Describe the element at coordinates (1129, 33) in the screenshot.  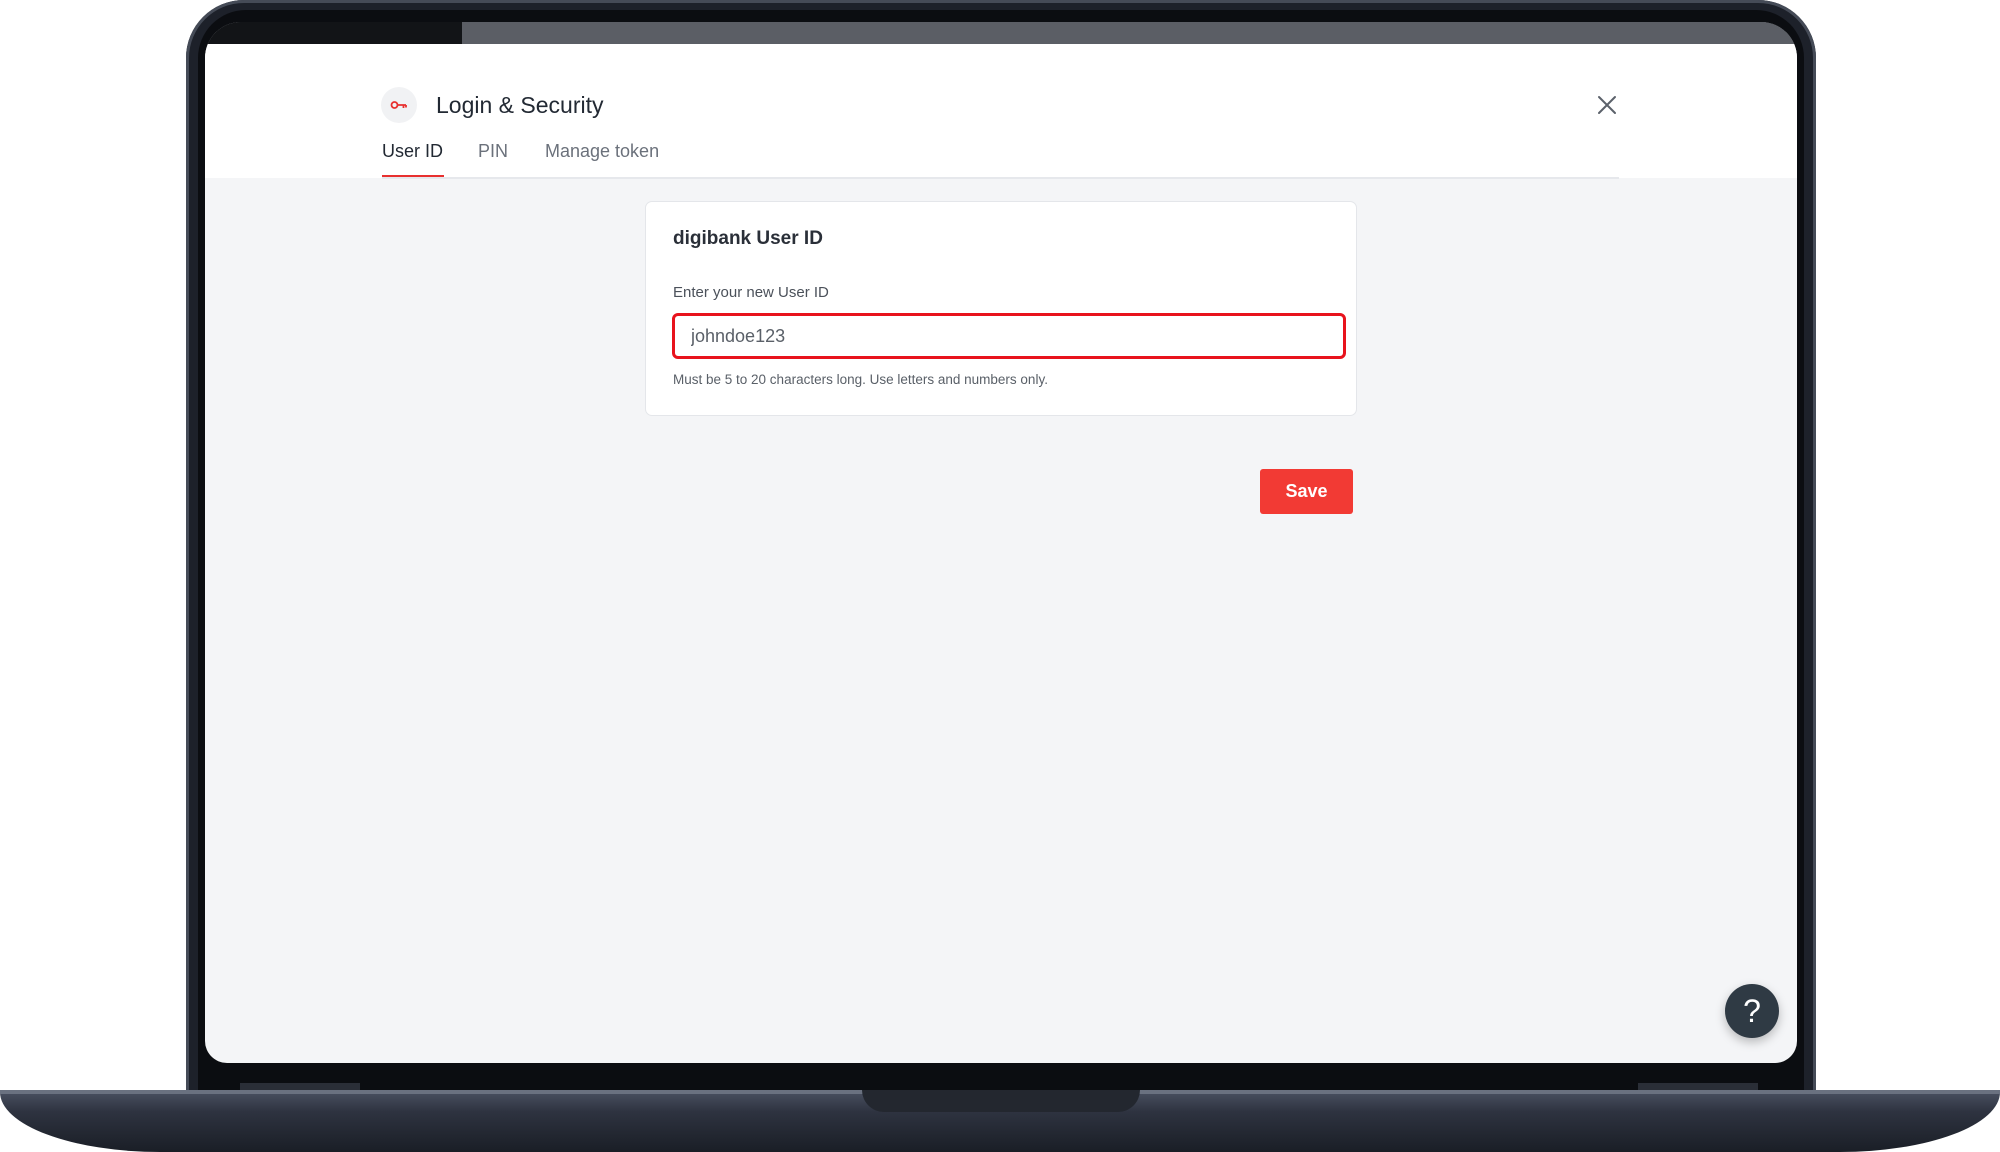
I see `background-topbar-right` at that location.